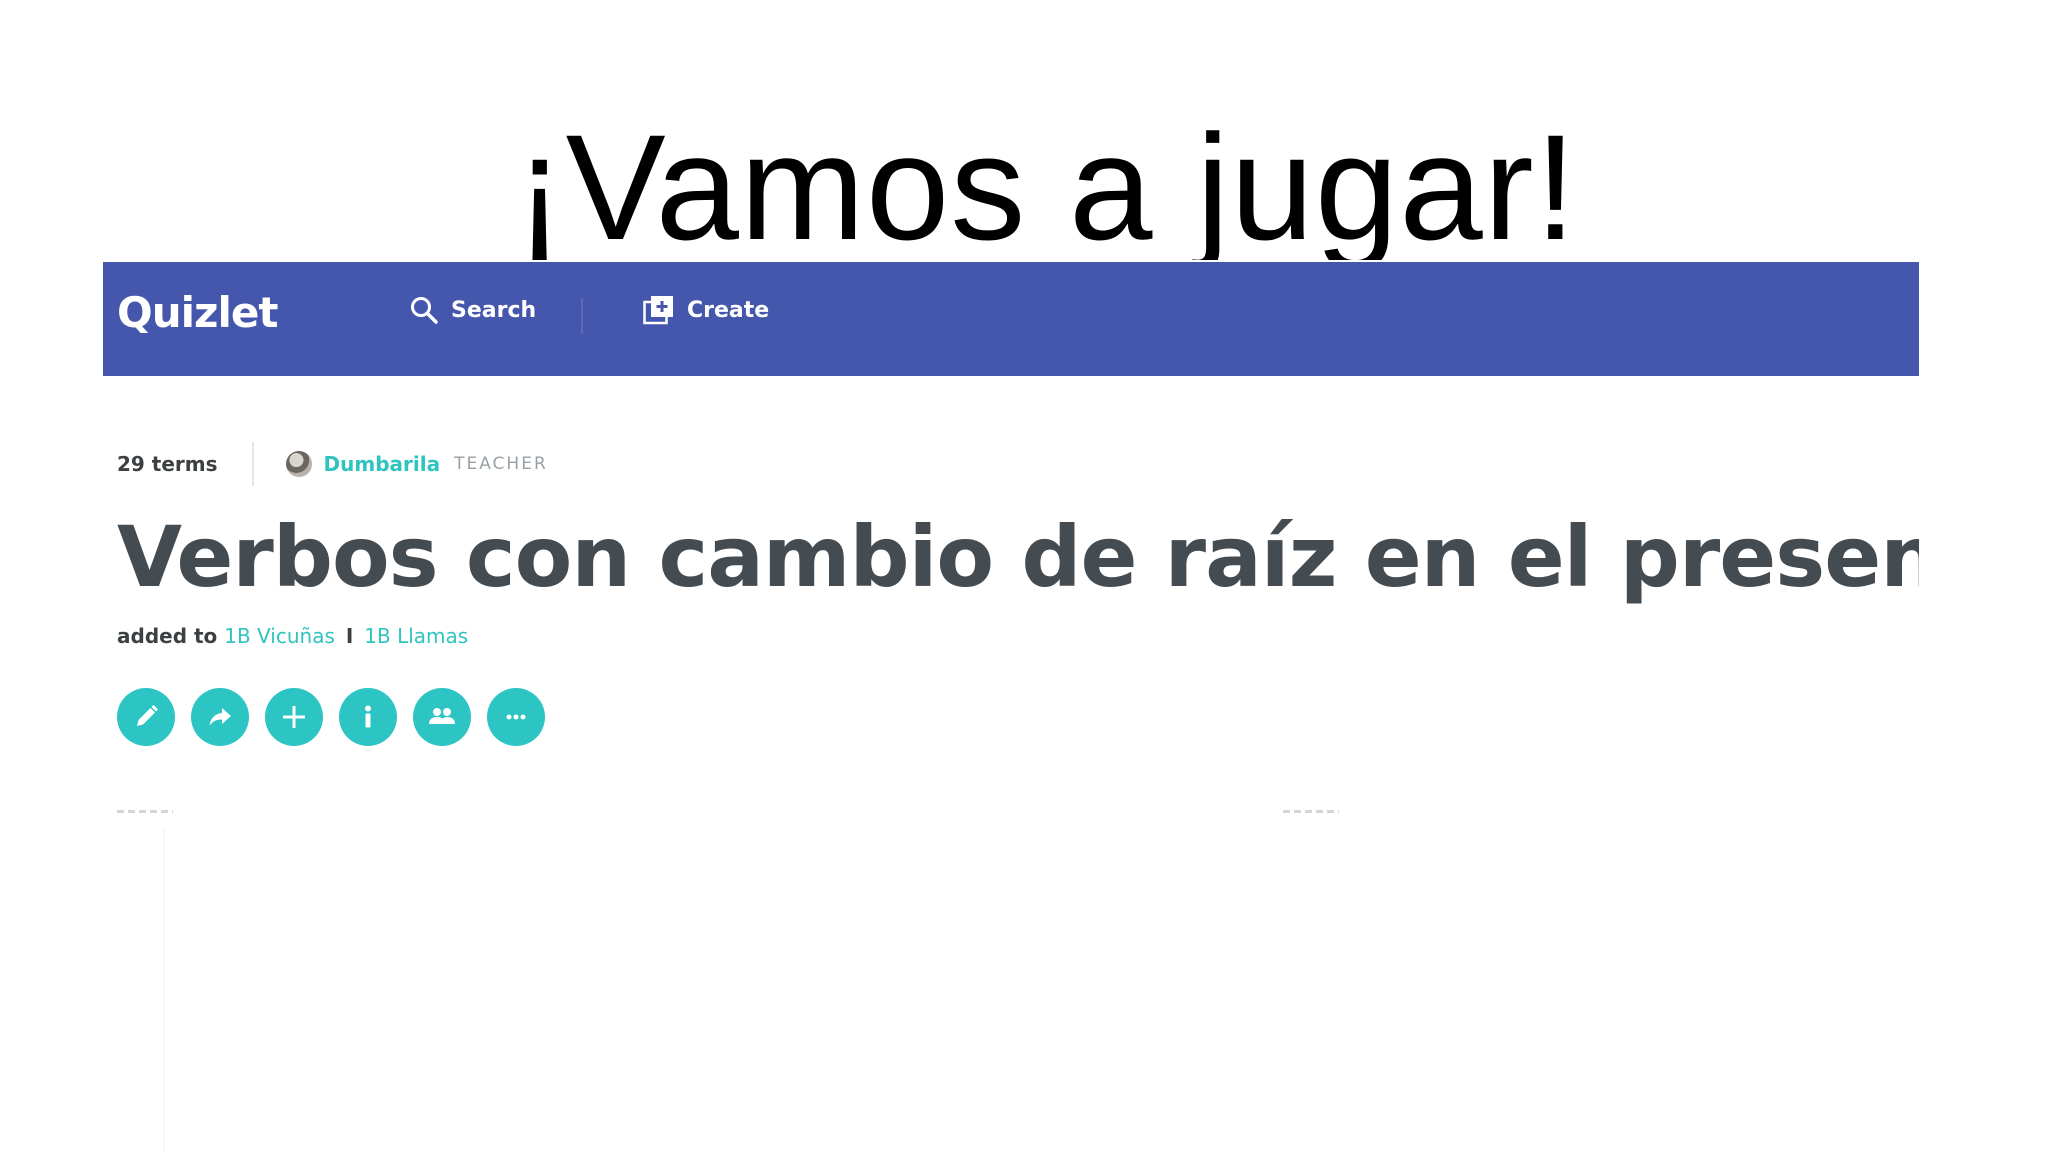 This screenshot has height=1152, width=2048. Describe the element at coordinates (252, 464) in the screenshot. I see `meta-divider` at that location.